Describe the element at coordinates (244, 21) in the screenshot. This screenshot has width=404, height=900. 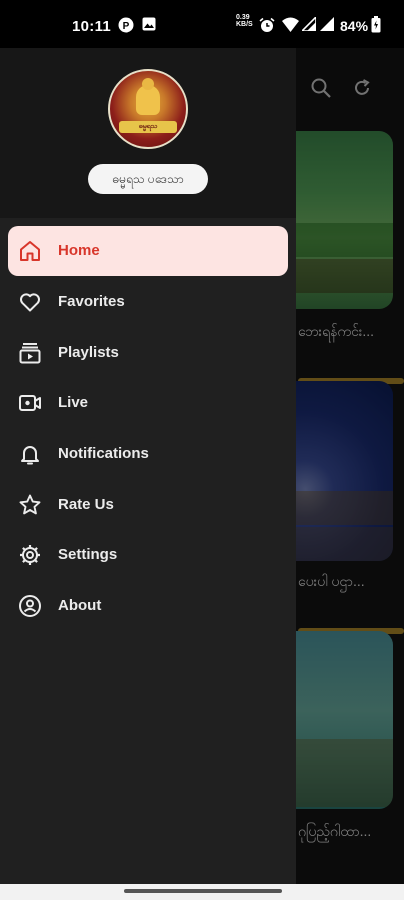
I see `network-speed: 0.39 KB/S` at that location.